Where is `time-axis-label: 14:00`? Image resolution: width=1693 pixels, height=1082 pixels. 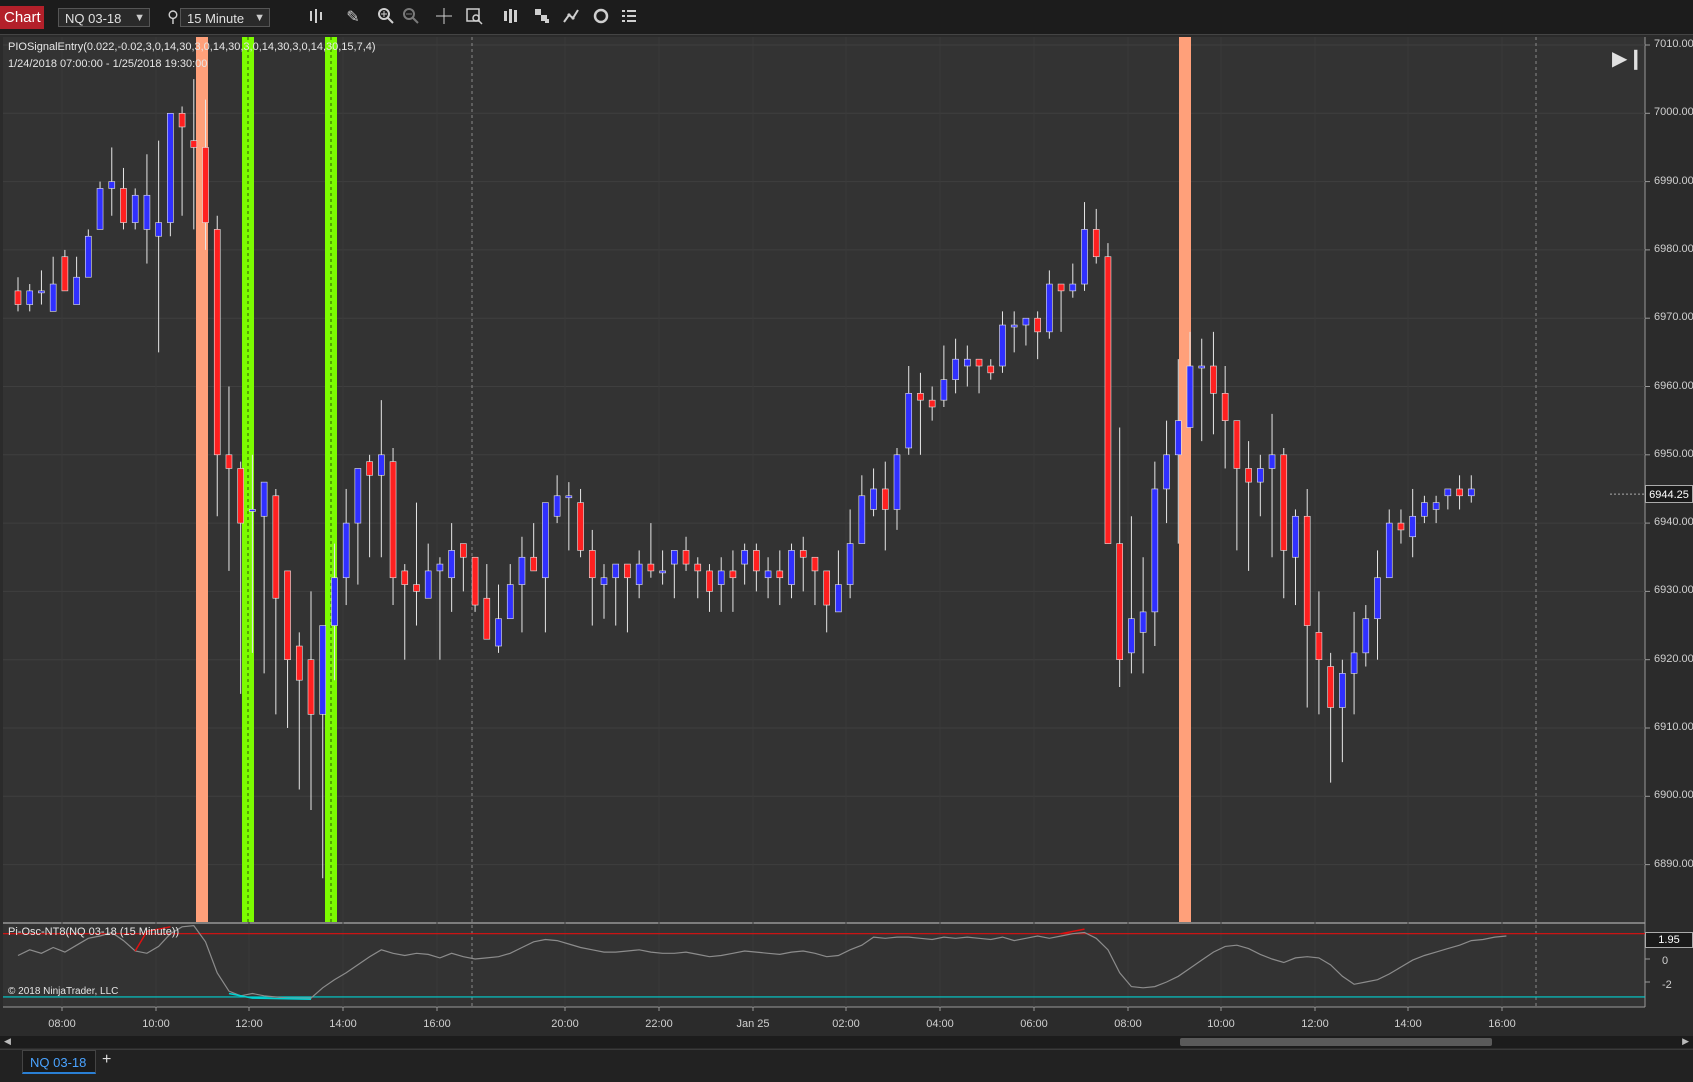
time-axis-label: 14:00 is located at coordinates (1408, 1024).